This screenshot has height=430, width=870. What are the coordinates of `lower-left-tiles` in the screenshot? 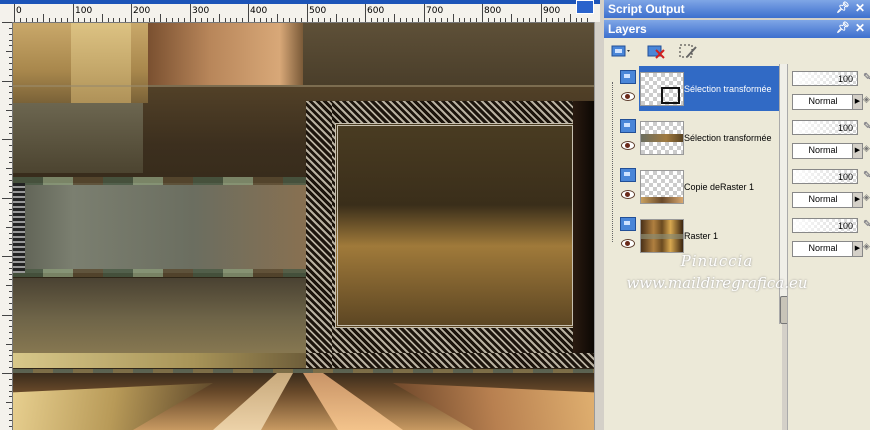 It's located at (163, 318).